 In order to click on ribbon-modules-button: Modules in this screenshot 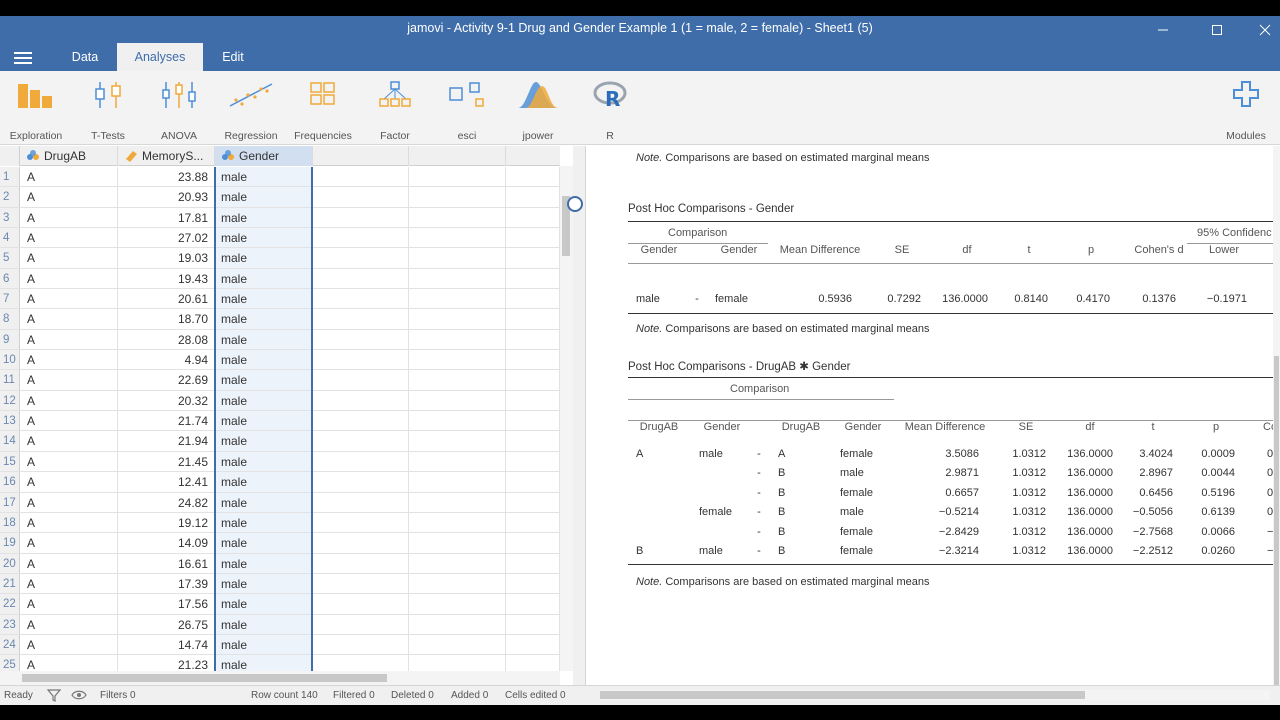, I will do `click(1245, 108)`.